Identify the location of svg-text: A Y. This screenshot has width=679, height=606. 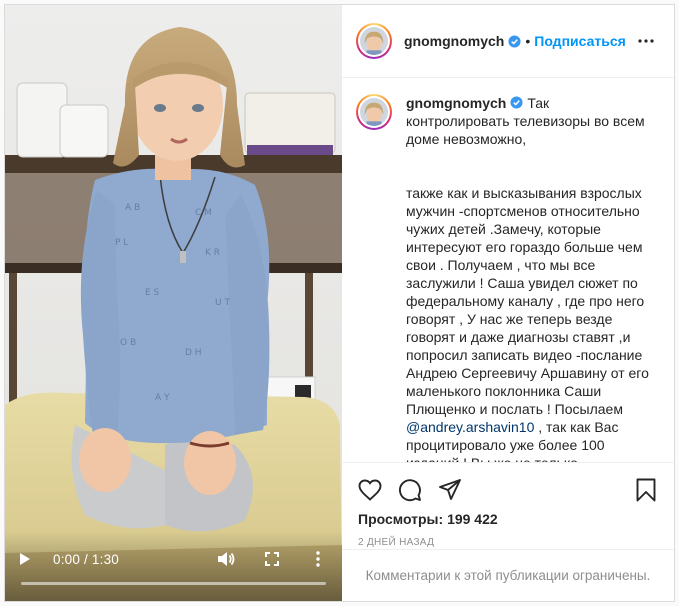
(162, 398).